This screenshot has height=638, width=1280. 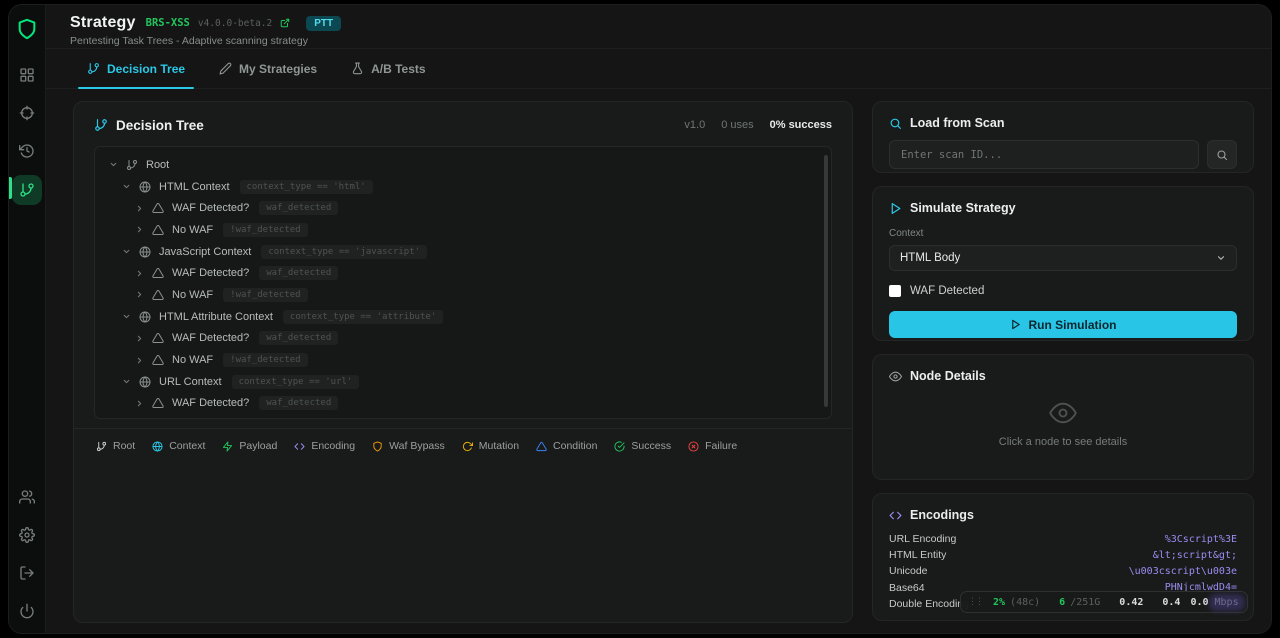 I want to click on product-name: BRS-XSS, so click(x=167, y=23).